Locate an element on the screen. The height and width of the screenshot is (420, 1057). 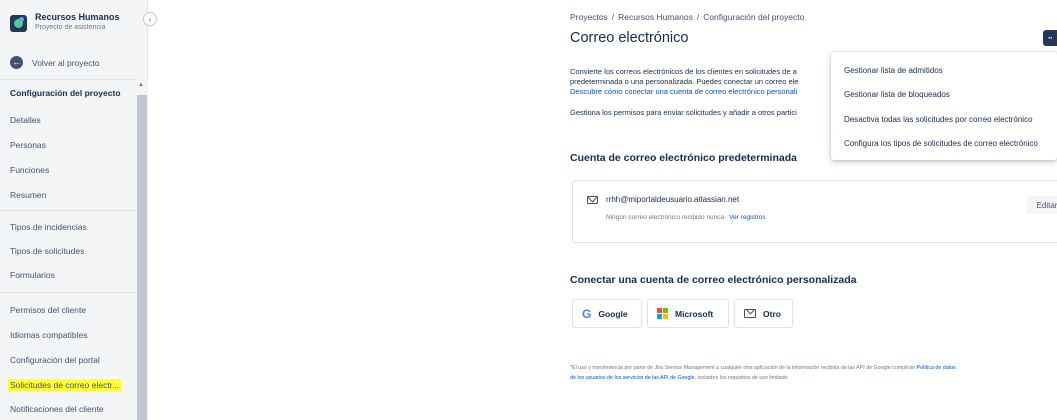
project-name: Recursos Humanos is located at coordinates (77, 17).